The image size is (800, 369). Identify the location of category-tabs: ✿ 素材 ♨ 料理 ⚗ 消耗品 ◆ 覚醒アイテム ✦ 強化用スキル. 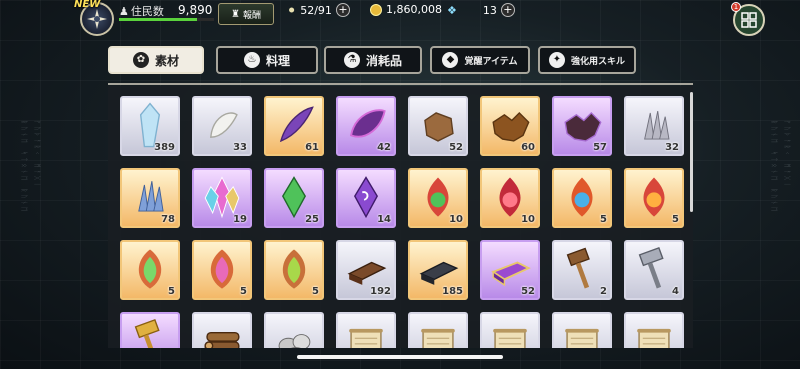
(403, 61).